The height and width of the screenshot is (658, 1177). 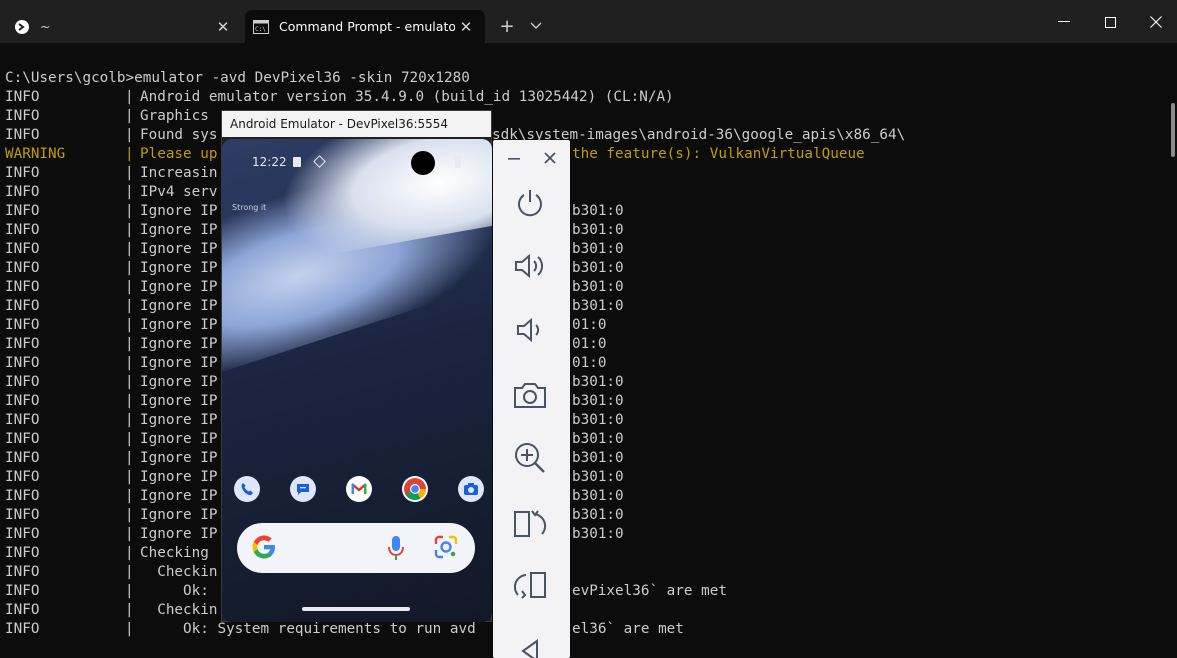 What do you see at coordinates (588, 21) in the screenshot?
I see `title-bar: ~ ✕ C:\ Command Prompt - emulator ✕ +` at bounding box center [588, 21].